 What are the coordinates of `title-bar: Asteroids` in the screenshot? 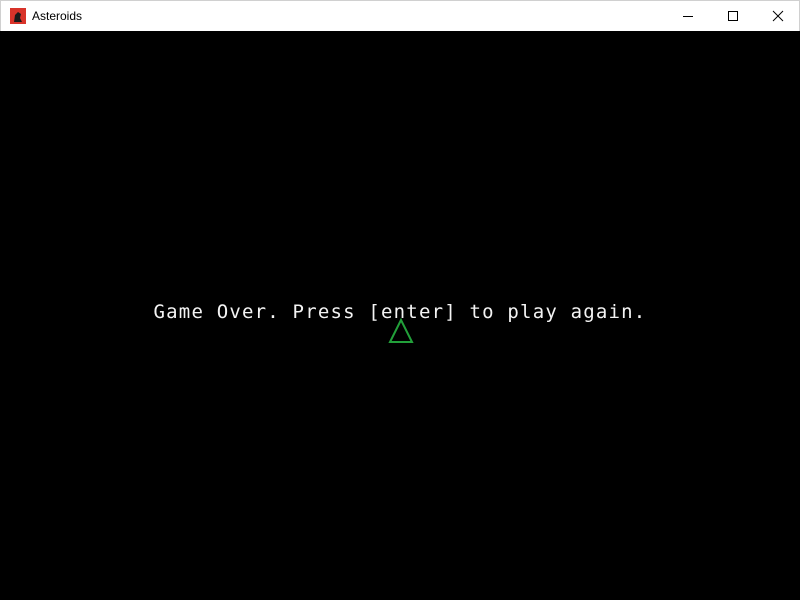 It's located at (400, 15).